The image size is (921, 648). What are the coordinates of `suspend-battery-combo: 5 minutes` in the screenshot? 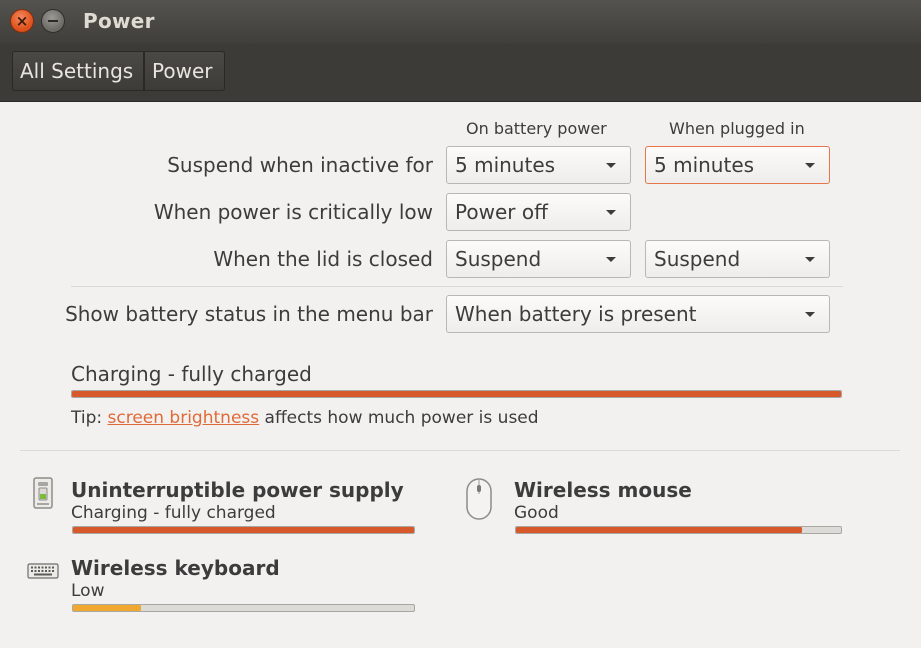 It's located at (538, 165).